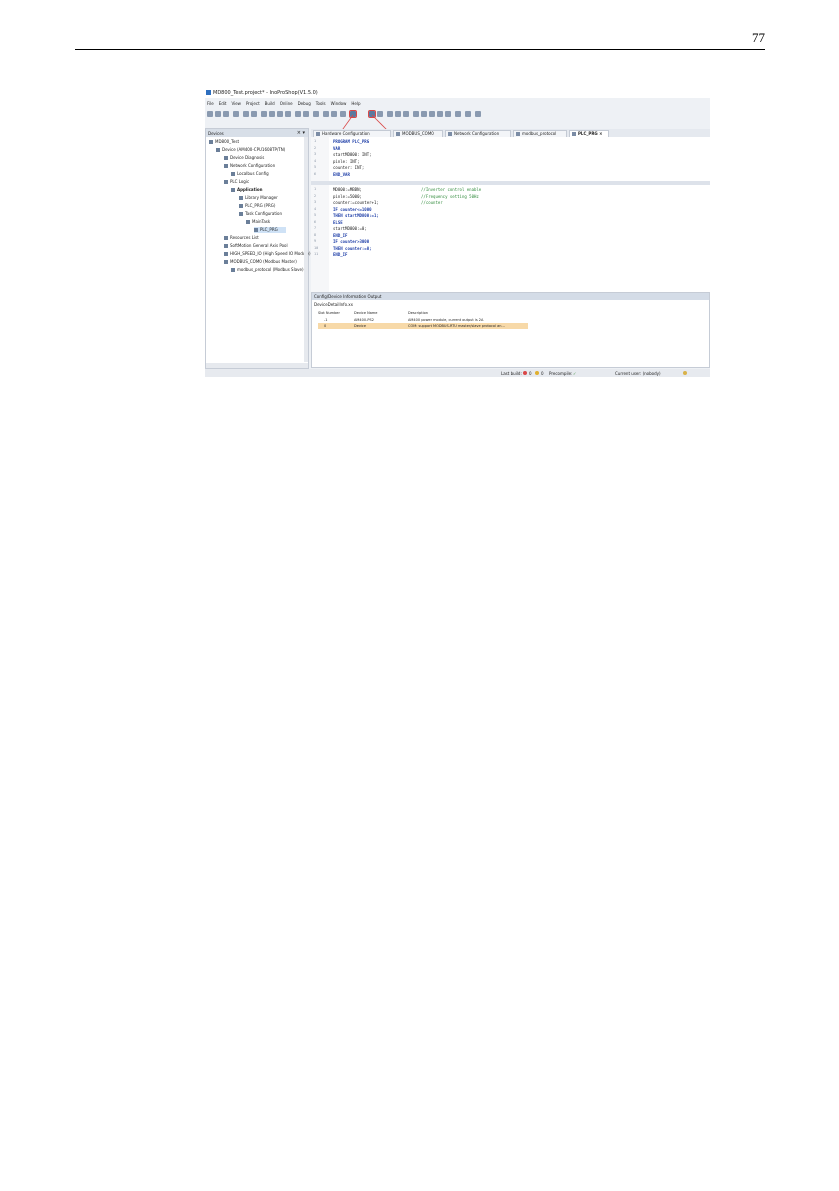 This screenshot has height=1191, width=839. What do you see at coordinates (338, 222) in the screenshot?
I see `code-line: ELSE` at bounding box center [338, 222].